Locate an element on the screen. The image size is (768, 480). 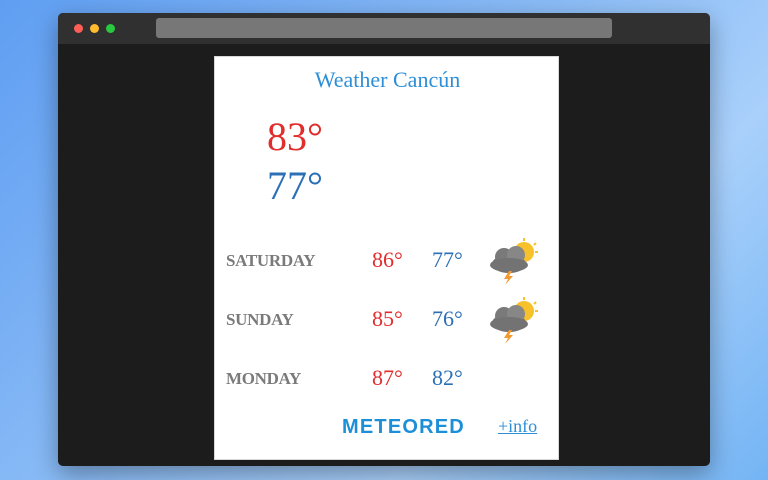
close-window-button is located at coordinates (78, 28).